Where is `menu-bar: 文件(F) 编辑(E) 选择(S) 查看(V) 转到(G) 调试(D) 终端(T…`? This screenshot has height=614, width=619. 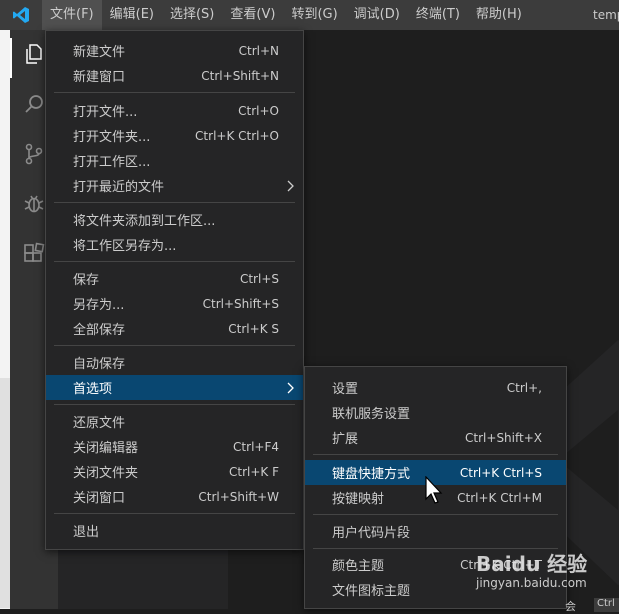 menu-bar: 文件(F) 编辑(E) 选择(S) 查看(V) 转到(G) 调试(D) 终端(T… is located at coordinates (286, 15).